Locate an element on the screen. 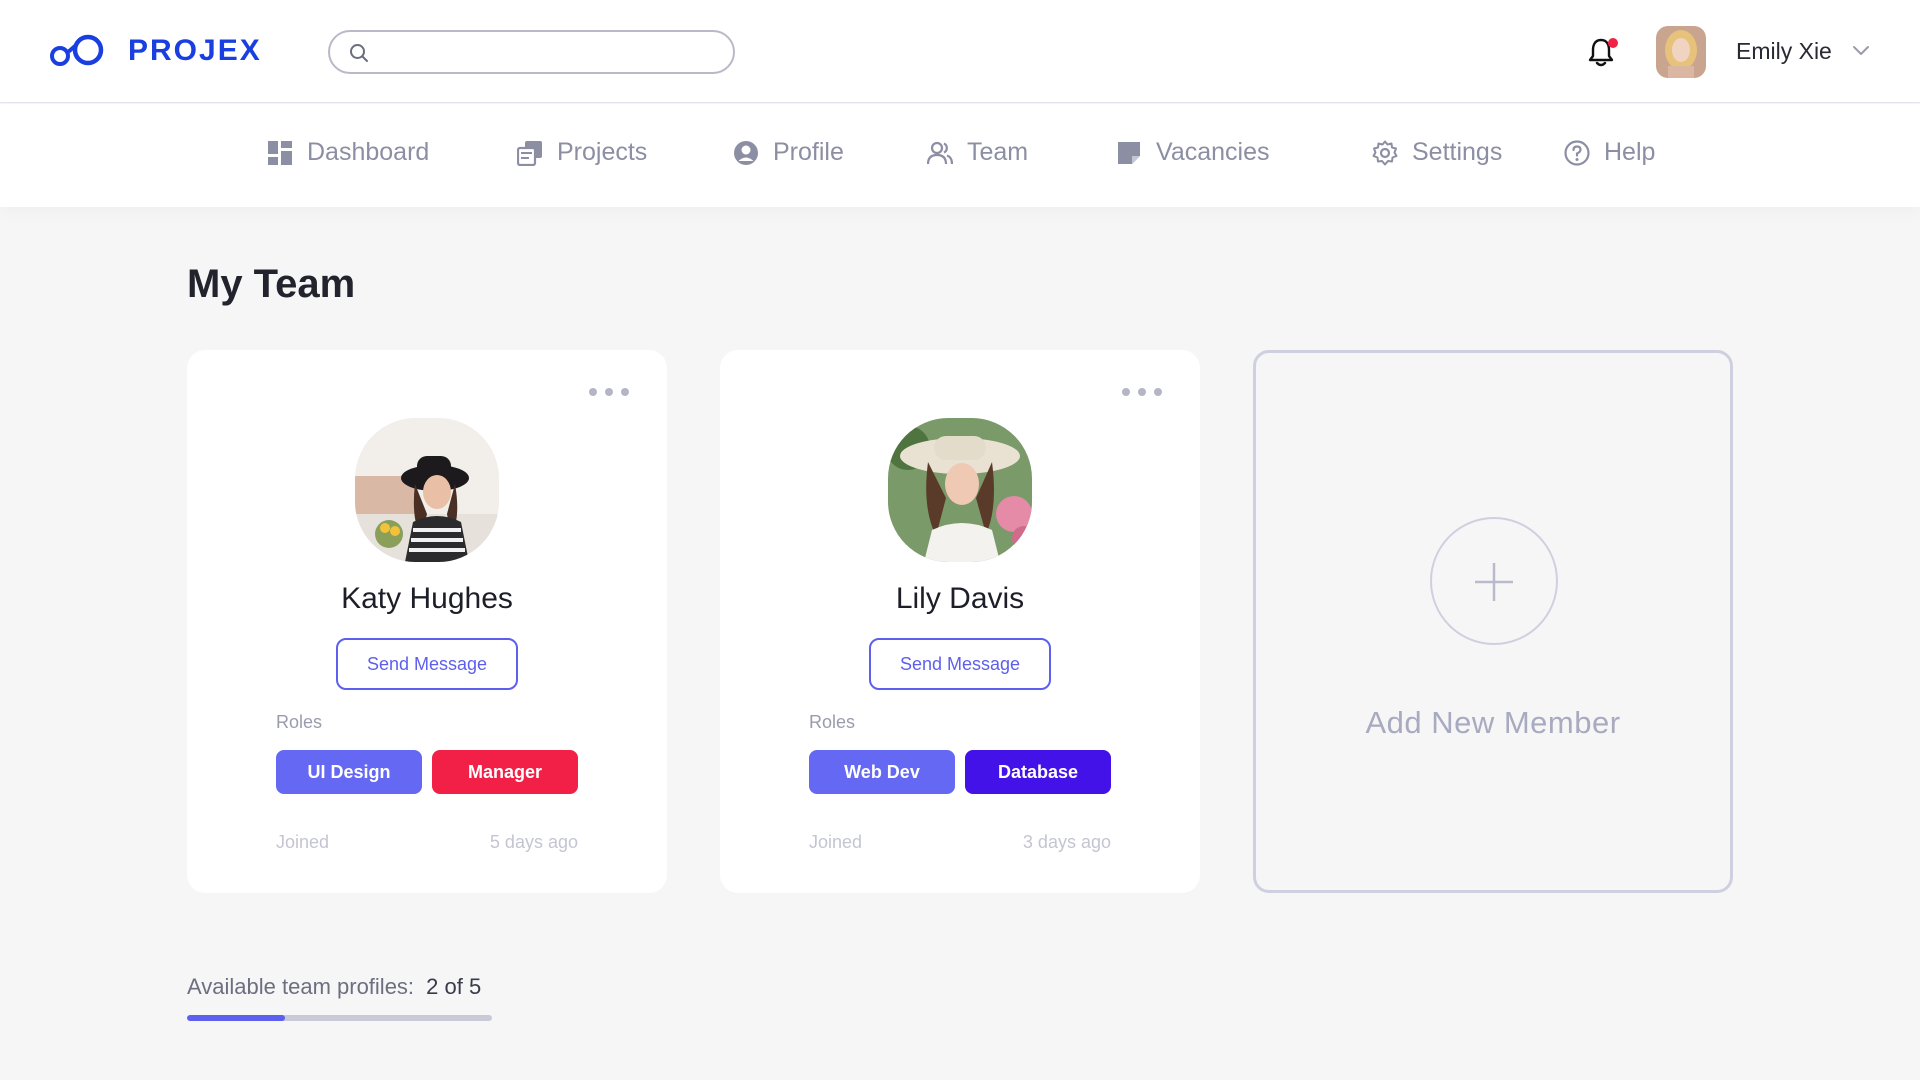 This screenshot has width=1920, height=1080. nav-item-team: Team is located at coordinates (977, 152).